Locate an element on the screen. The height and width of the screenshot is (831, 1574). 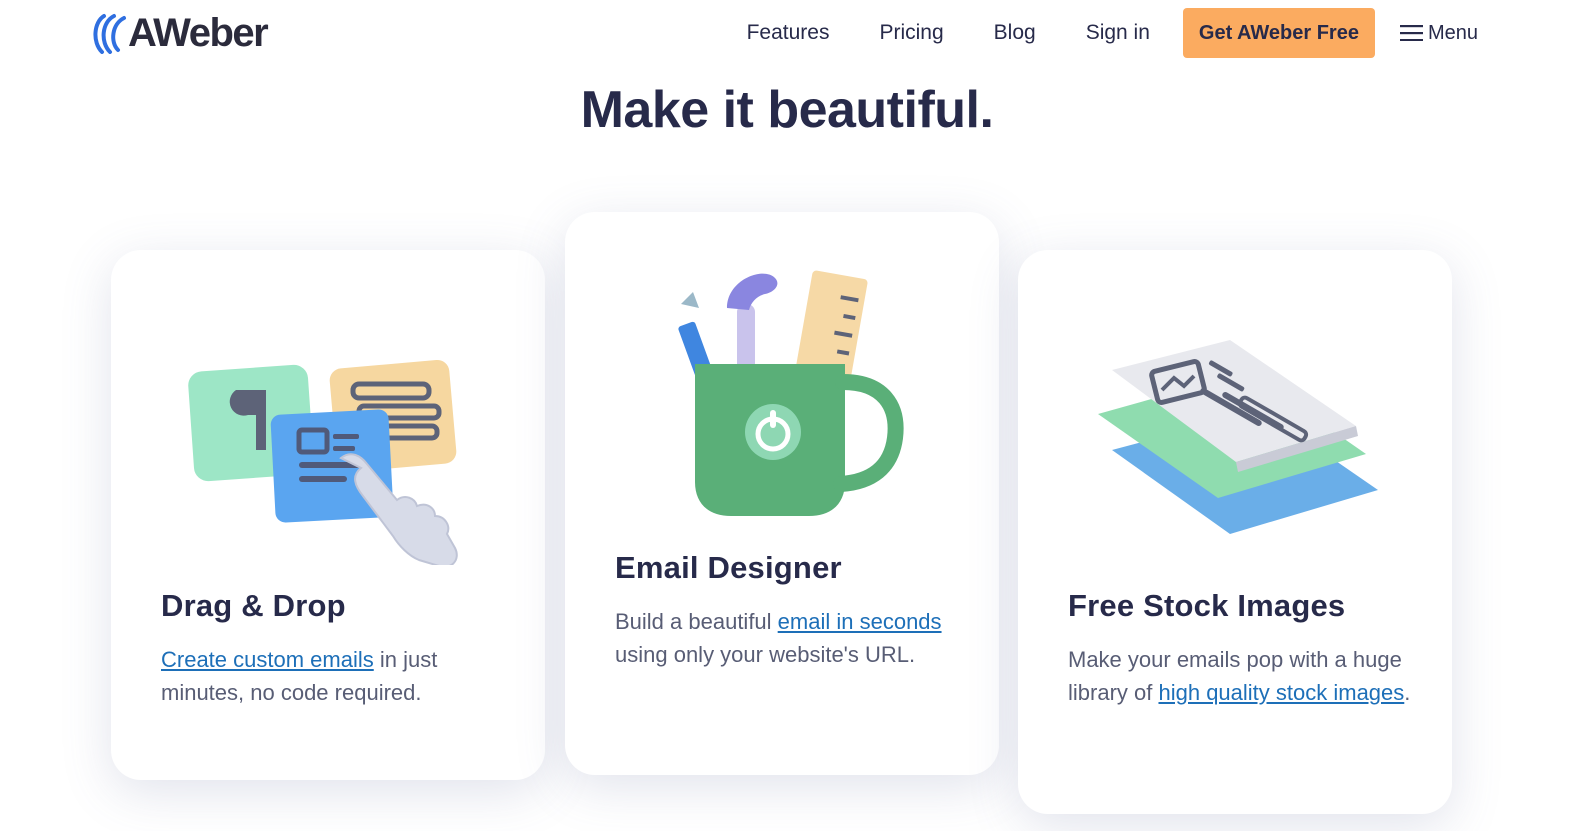
nav-pricing: Pricing is located at coordinates (911, 33).